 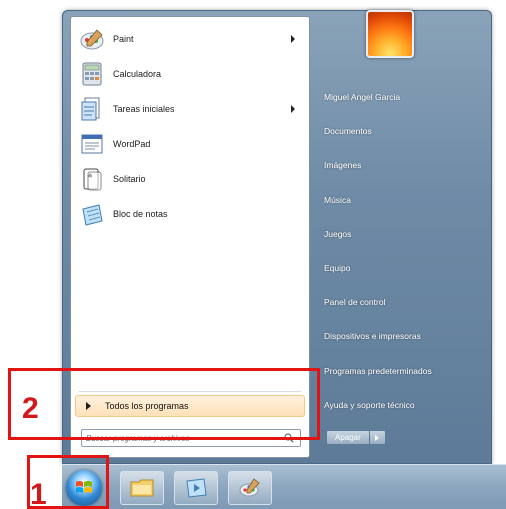 What do you see at coordinates (284, 486) in the screenshot?
I see `taskbar` at bounding box center [284, 486].